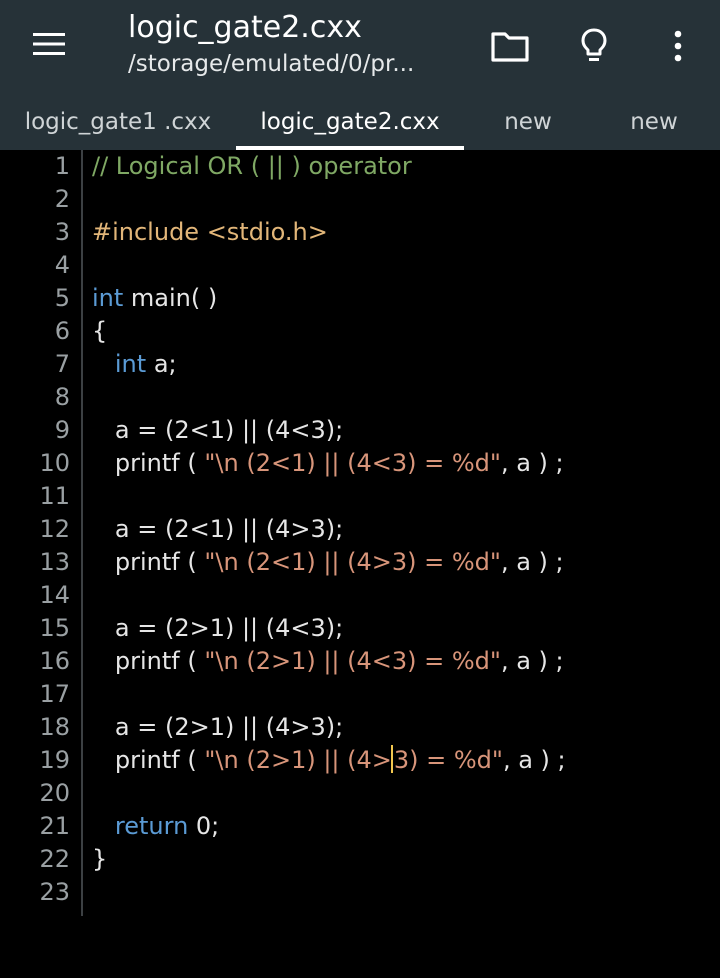 This screenshot has height=978, width=720. What do you see at coordinates (654, 121) in the screenshot?
I see `tab-new-2: new` at bounding box center [654, 121].